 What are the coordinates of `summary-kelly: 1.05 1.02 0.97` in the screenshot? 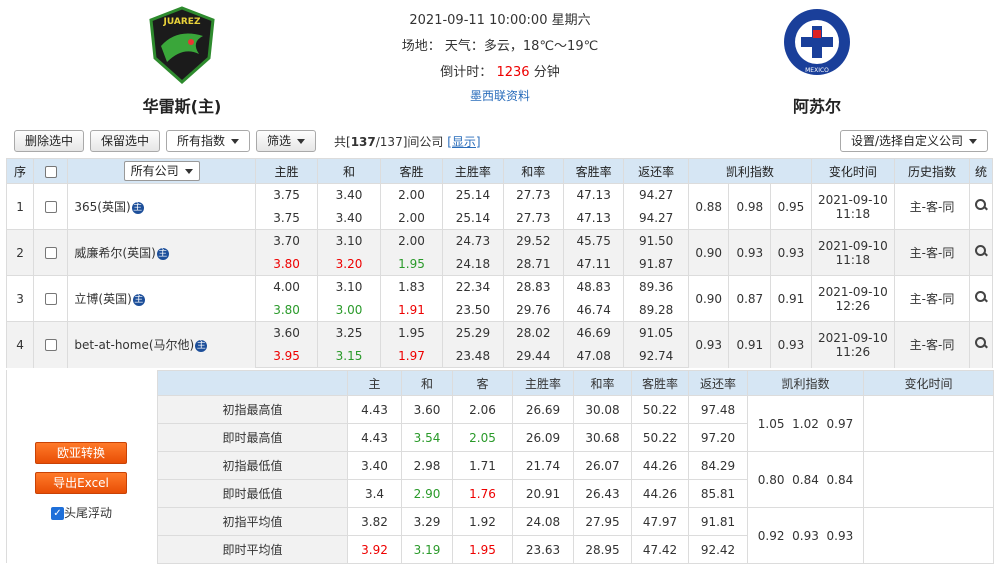 It's located at (805, 423).